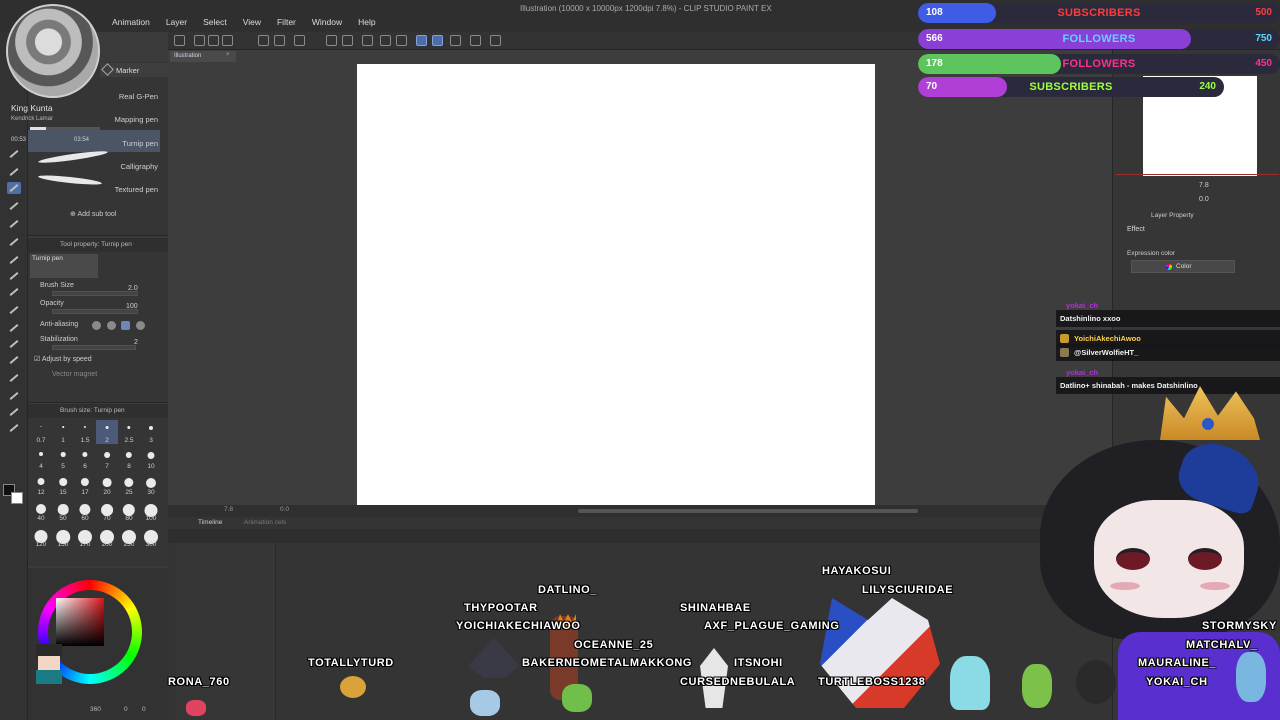 Image resolution: width=1280 pixels, height=720 pixels. Describe the element at coordinates (138, 96) in the screenshot. I see `brush-real-g-pen: Real G-Pen` at that location.